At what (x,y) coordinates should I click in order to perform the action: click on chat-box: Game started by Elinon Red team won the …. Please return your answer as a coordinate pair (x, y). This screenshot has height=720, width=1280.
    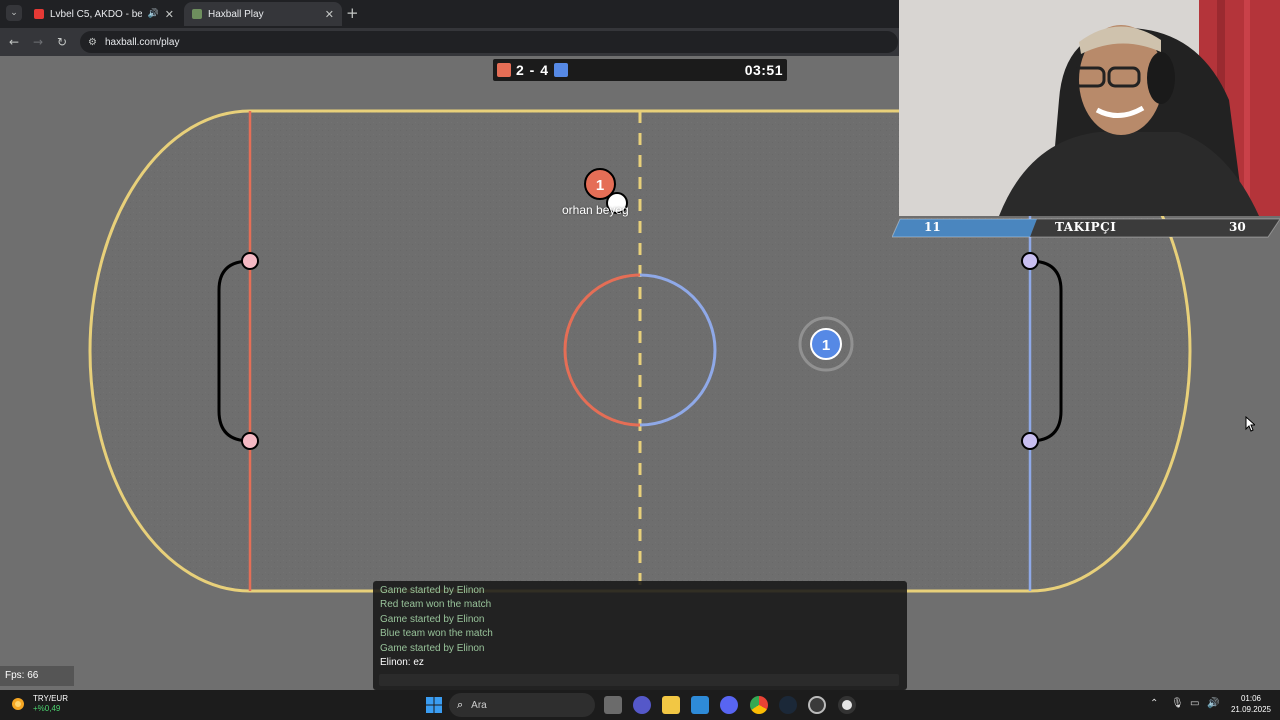
    Looking at the image, I should click on (640, 635).